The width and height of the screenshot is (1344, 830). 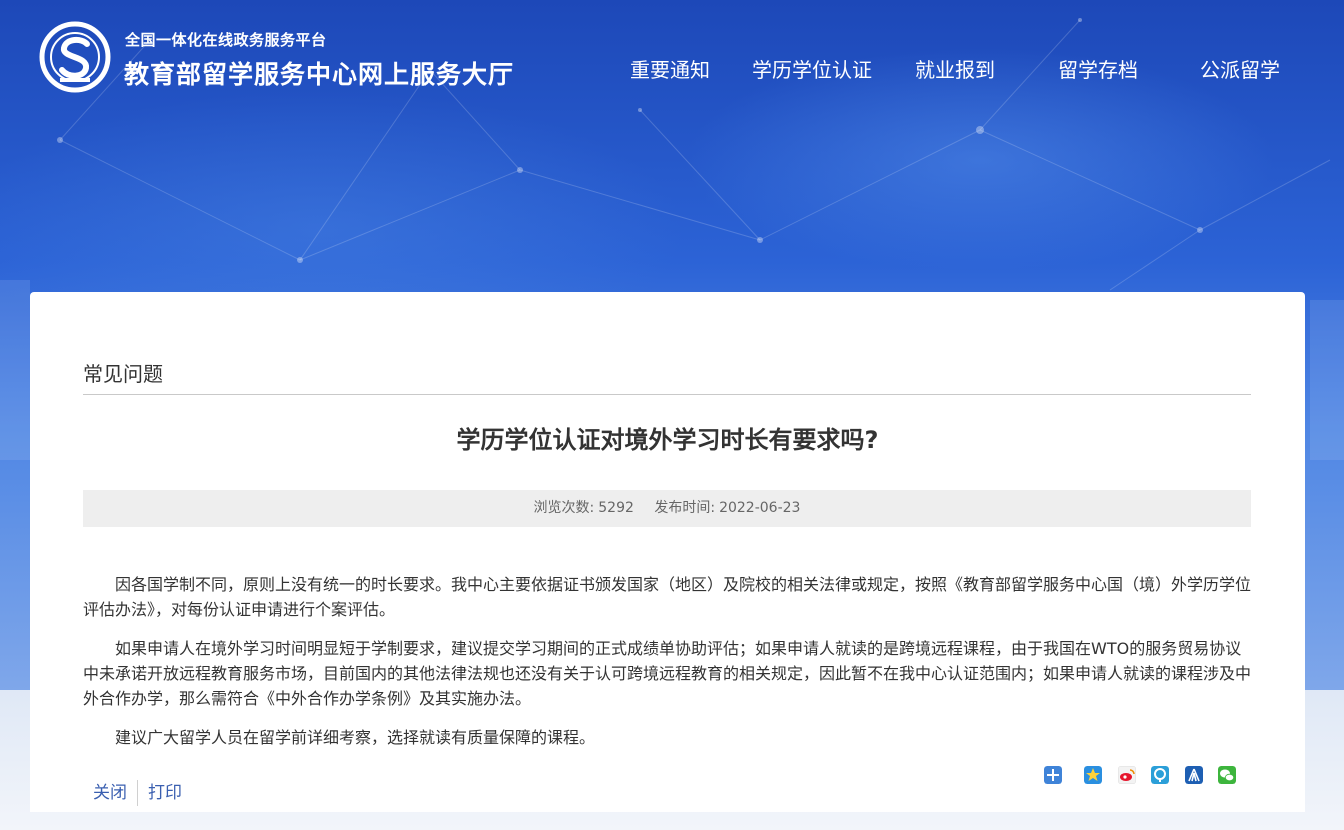 What do you see at coordinates (685, 508) in the screenshot?
I see `date-label: 发布时间:` at bounding box center [685, 508].